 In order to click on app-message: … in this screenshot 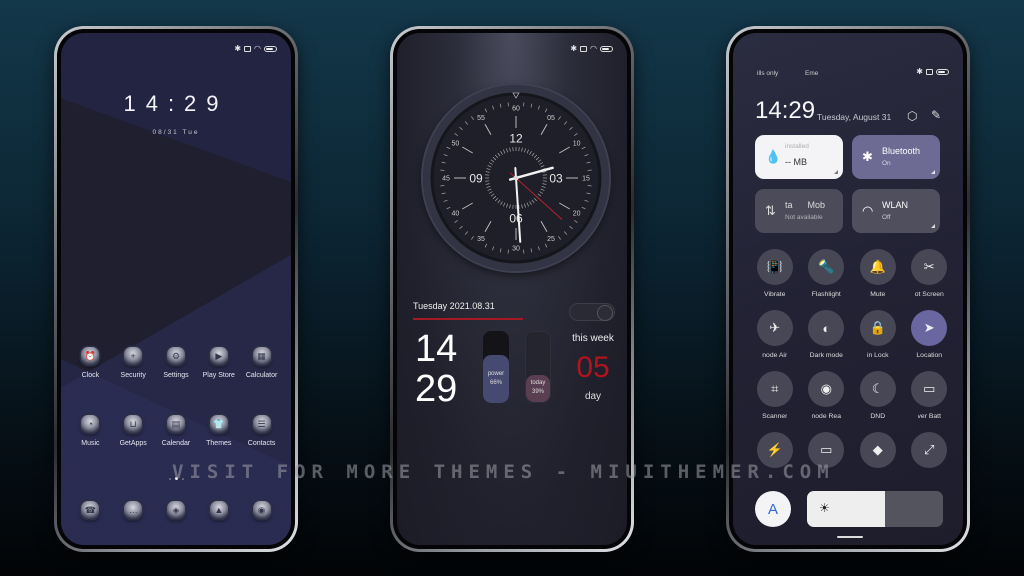, I will do `click(133, 510)`.